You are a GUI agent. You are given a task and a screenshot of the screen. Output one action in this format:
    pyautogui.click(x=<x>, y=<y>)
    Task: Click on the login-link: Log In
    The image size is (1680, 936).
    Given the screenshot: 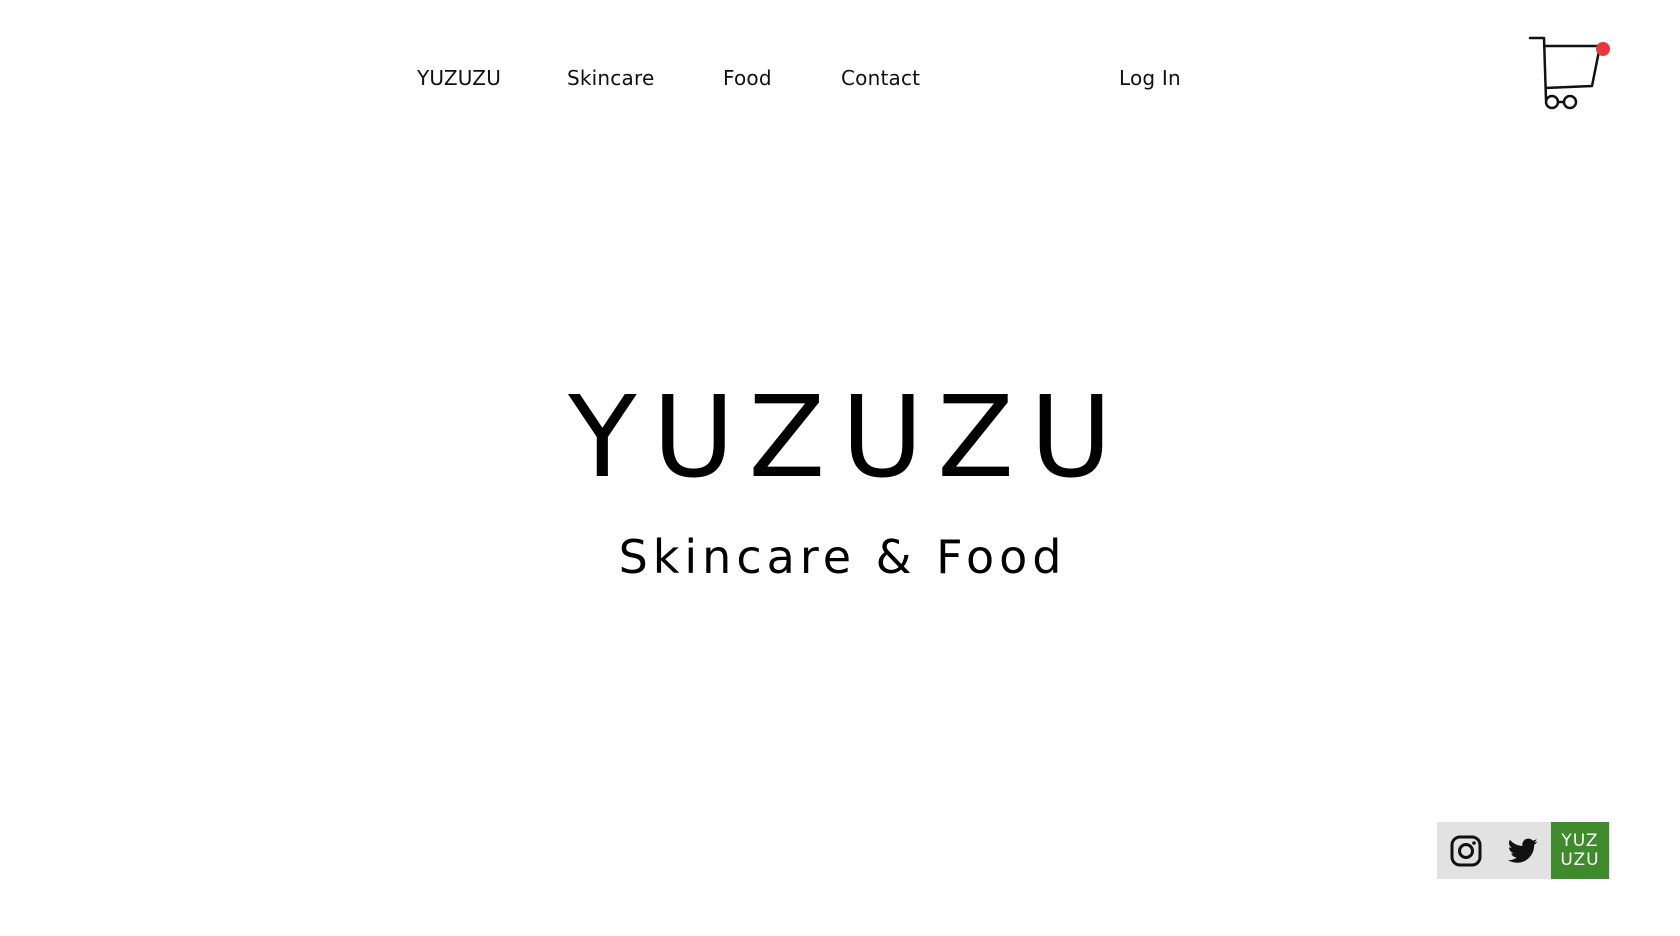 What is the action you would take?
    pyautogui.click(x=1150, y=78)
    